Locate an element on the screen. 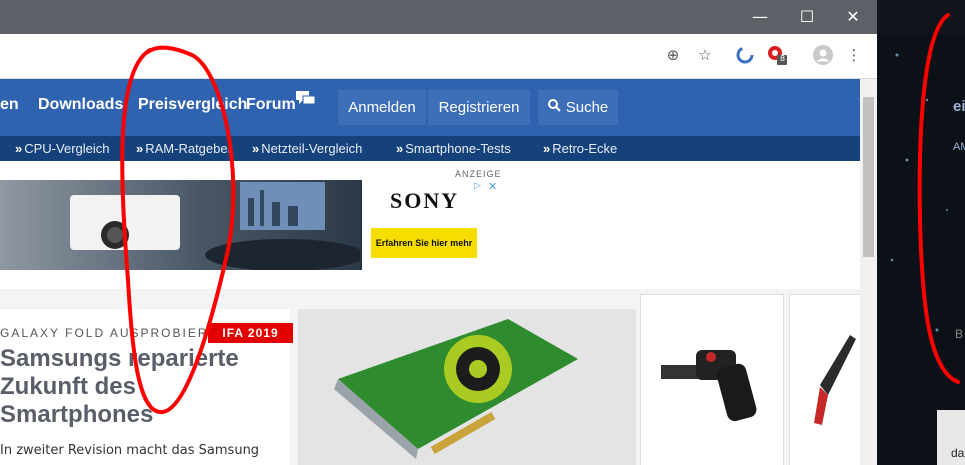 This screenshot has height=465, width=965. article-teaser: In zweiter Revision macht das Samsung is located at coordinates (130, 450).